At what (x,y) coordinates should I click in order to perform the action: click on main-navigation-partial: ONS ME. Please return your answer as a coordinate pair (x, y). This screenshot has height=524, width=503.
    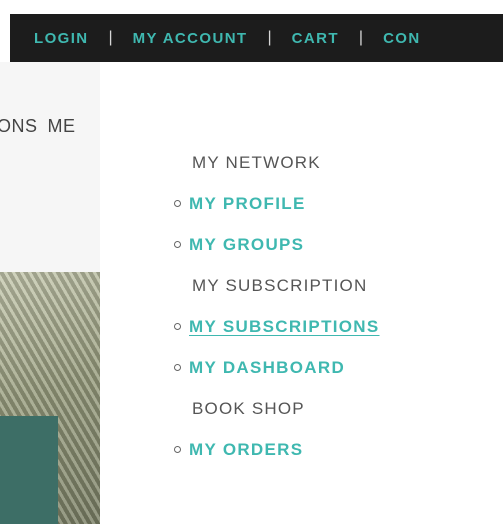
    Looking at the image, I should click on (43, 126).